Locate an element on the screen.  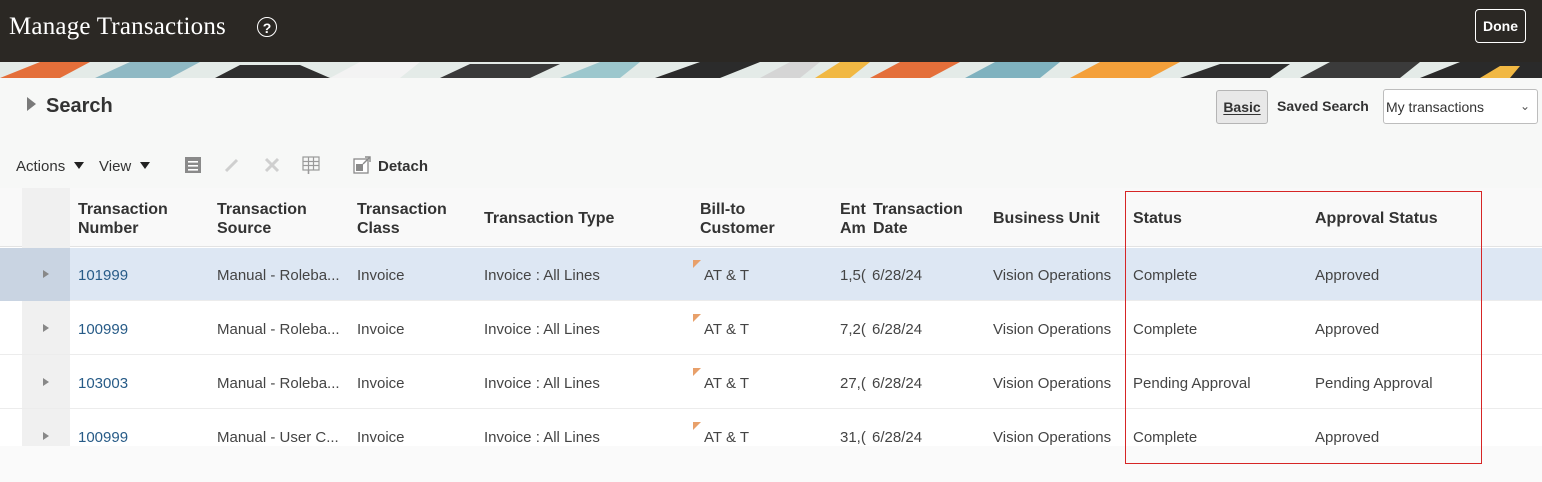
actions-menu: Actions is located at coordinates (40, 166).